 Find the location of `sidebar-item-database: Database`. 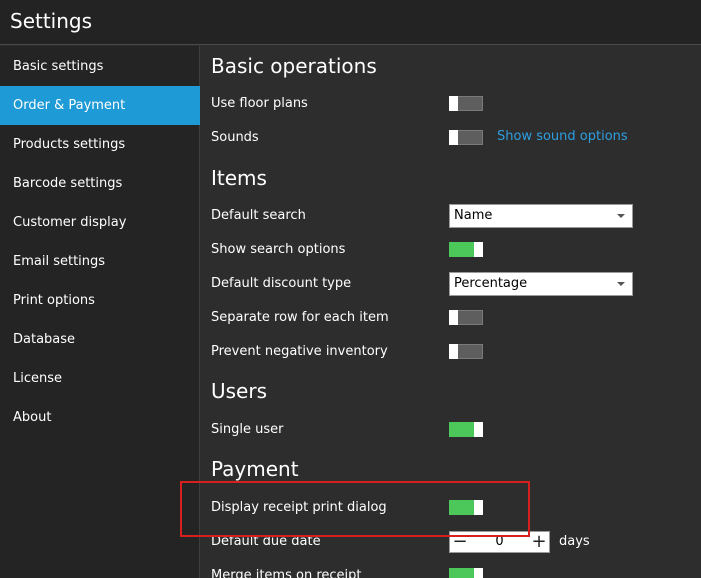

sidebar-item-database: Database is located at coordinates (100, 339).